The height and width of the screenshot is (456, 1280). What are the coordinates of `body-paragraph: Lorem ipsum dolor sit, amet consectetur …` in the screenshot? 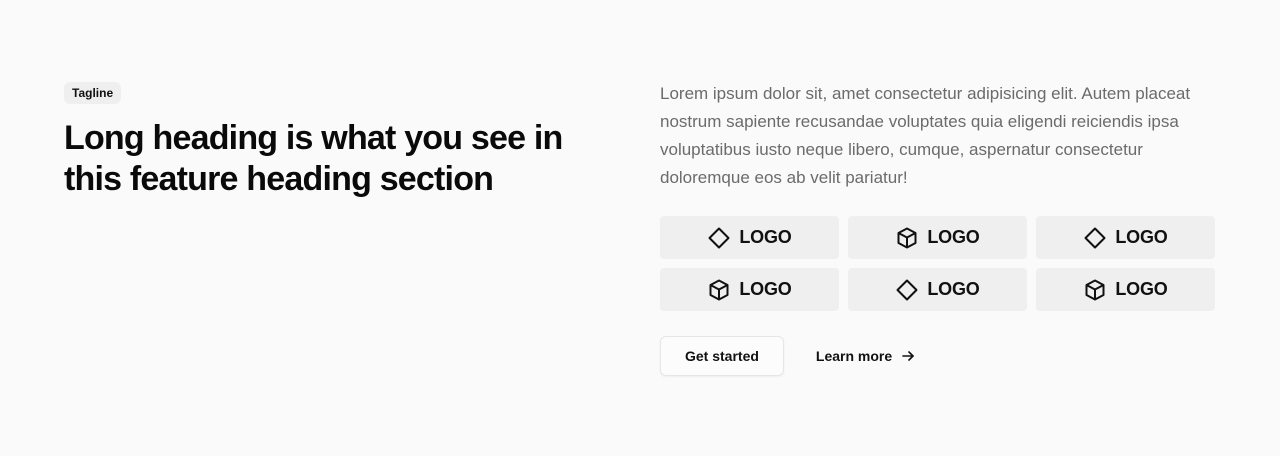 It's located at (925, 135).